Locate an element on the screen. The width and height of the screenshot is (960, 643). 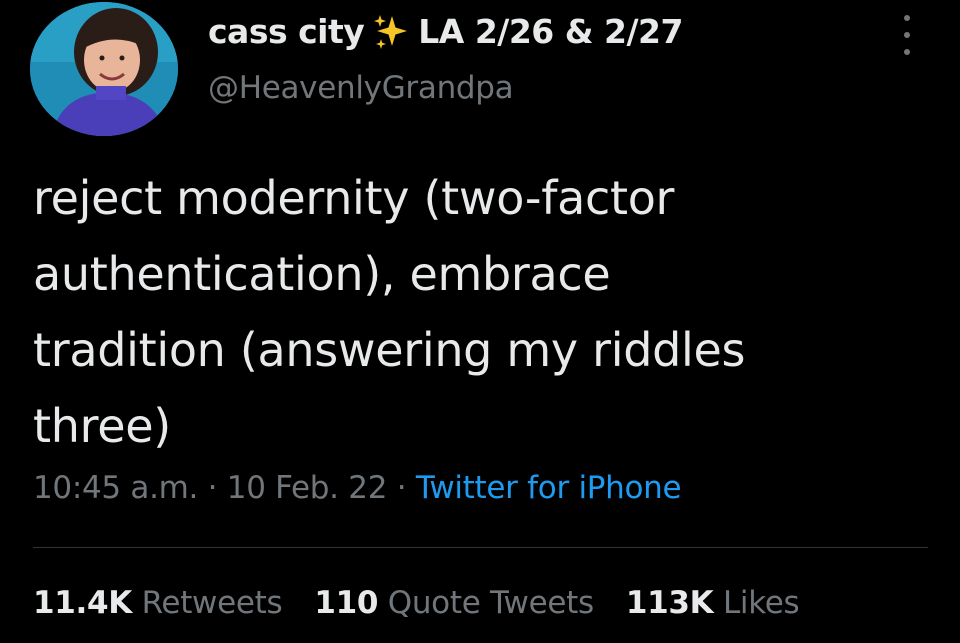
tweet-date: 10 Feb. 22 is located at coordinates (307, 488).